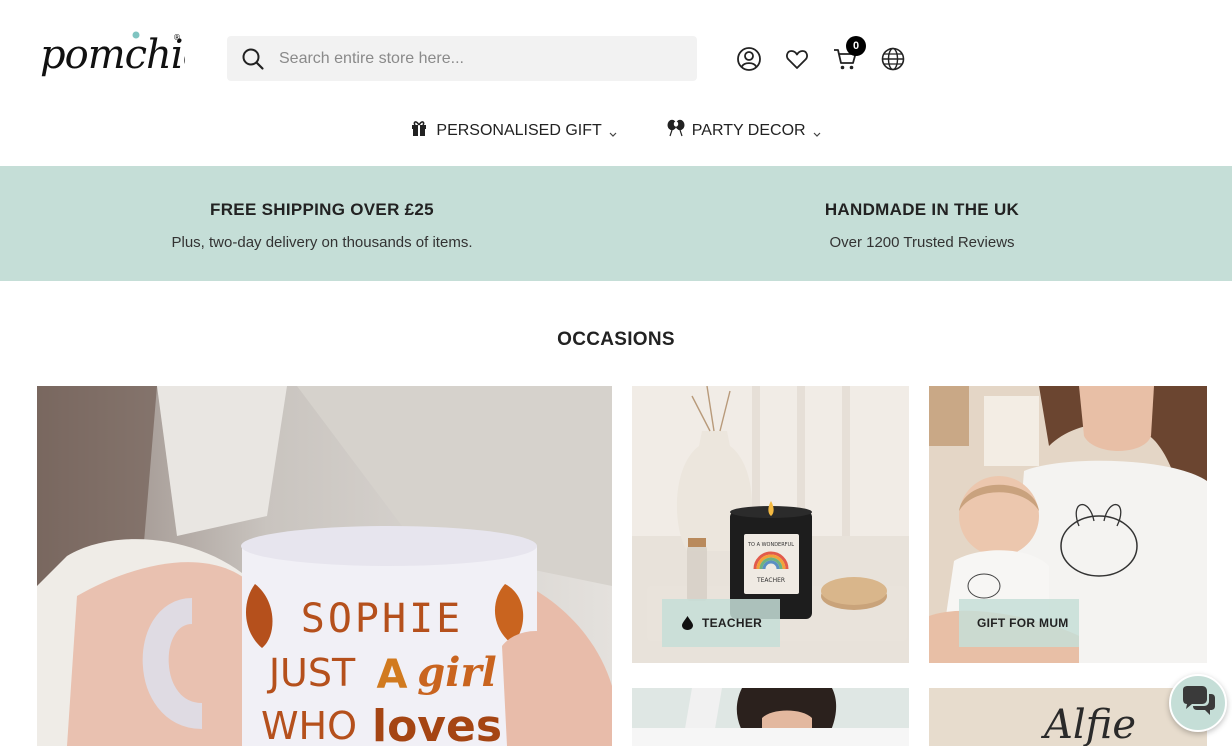 This screenshot has height=746, width=1232. What do you see at coordinates (392, 675) in the screenshot?
I see `mug-text-a: A` at bounding box center [392, 675].